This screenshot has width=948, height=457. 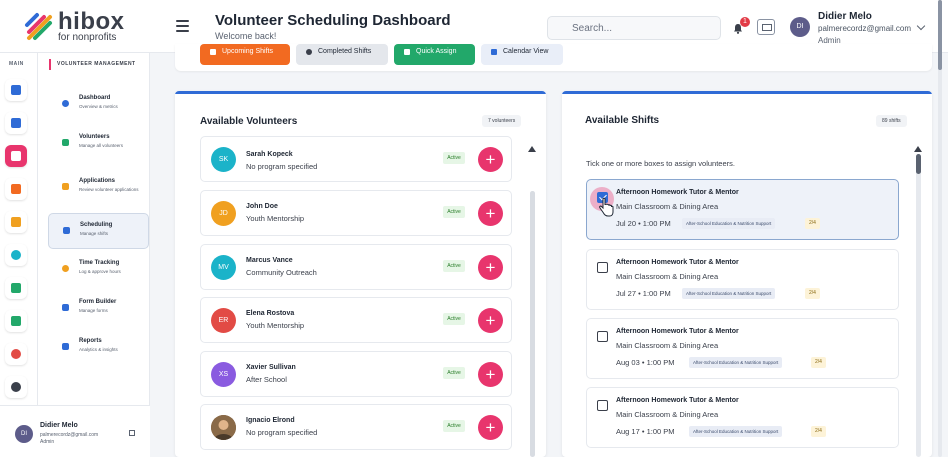 What do you see at coordinates (94, 233) in the screenshot?
I see `sidebar-item-desc: Manage shifts` at bounding box center [94, 233].